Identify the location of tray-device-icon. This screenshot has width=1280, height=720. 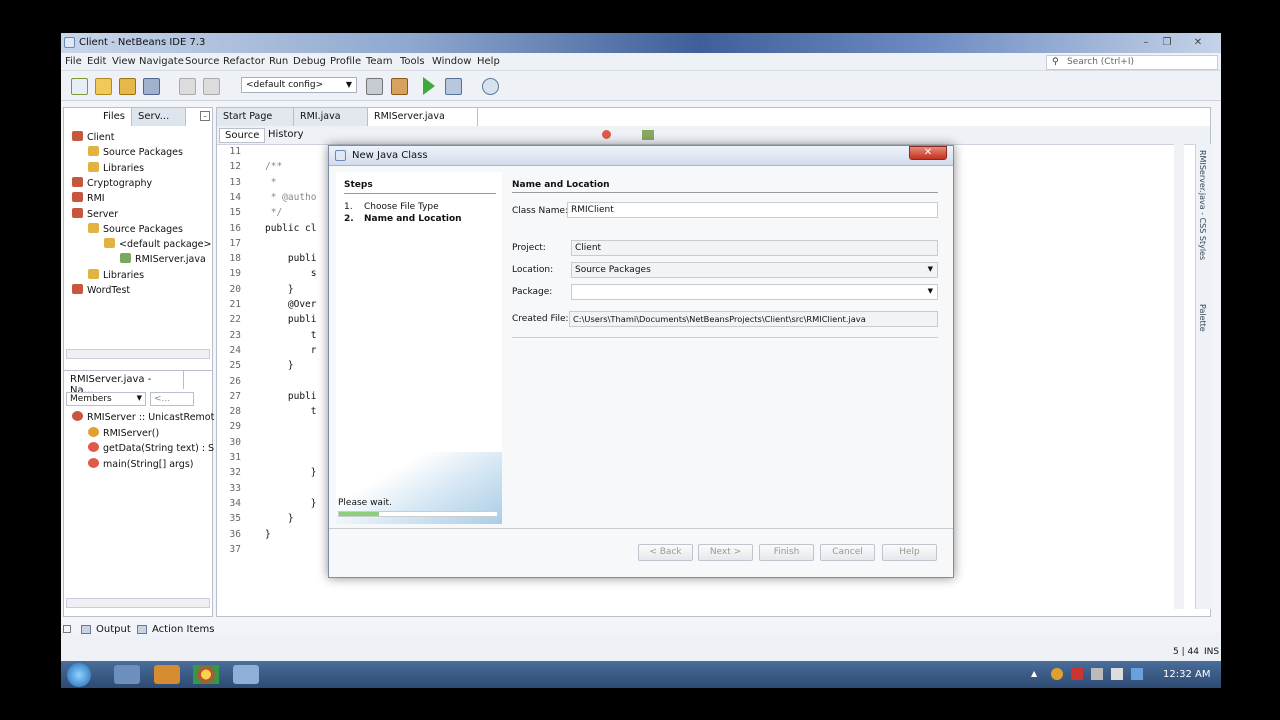
(1097, 674).